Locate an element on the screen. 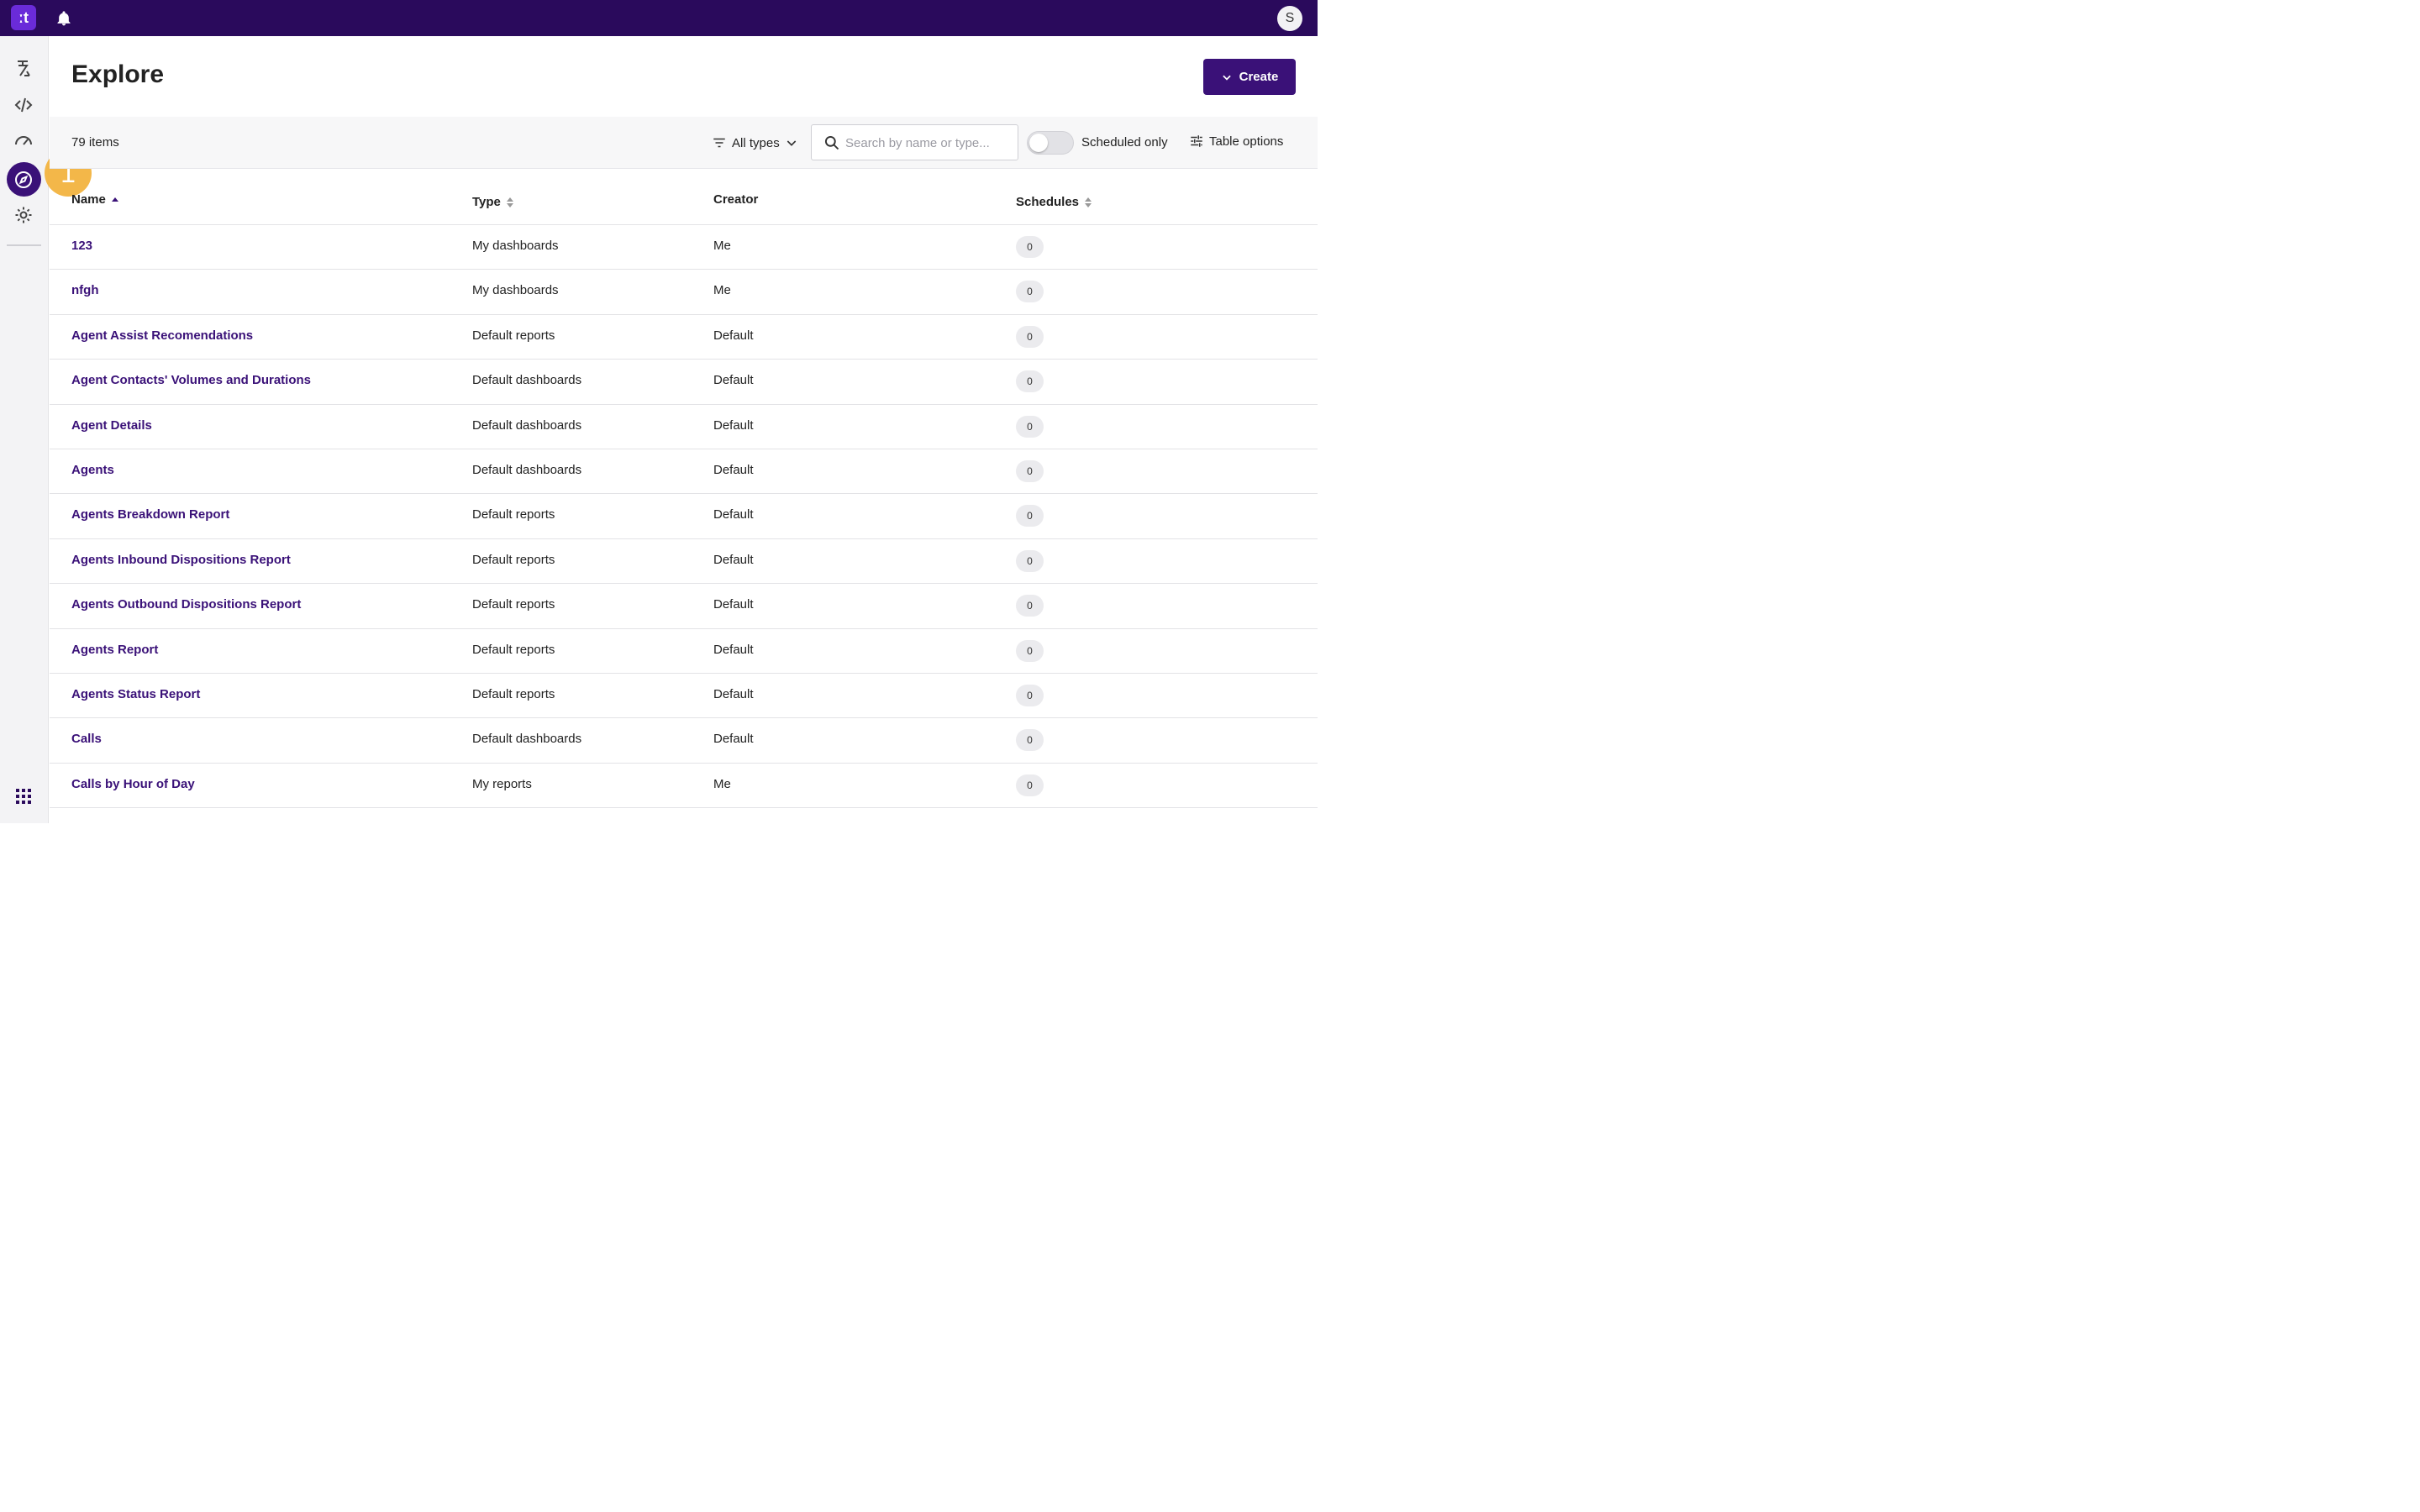 Image resolution: width=2420 pixels, height=1512 pixels. compass-icon is located at coordinates (23, 180).